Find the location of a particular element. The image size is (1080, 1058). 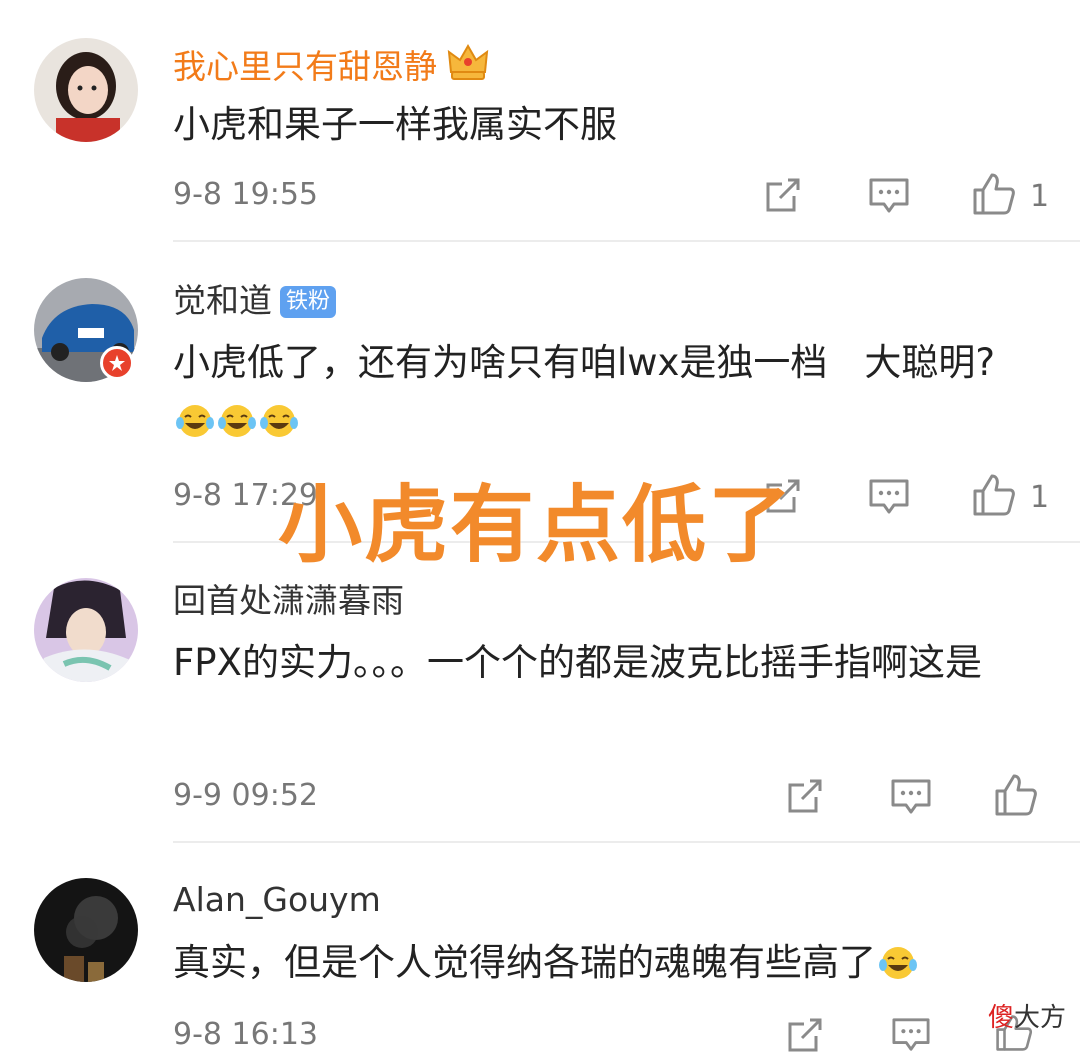

timestamp: 9-9 09:52 is located at coordinates (245, 795).